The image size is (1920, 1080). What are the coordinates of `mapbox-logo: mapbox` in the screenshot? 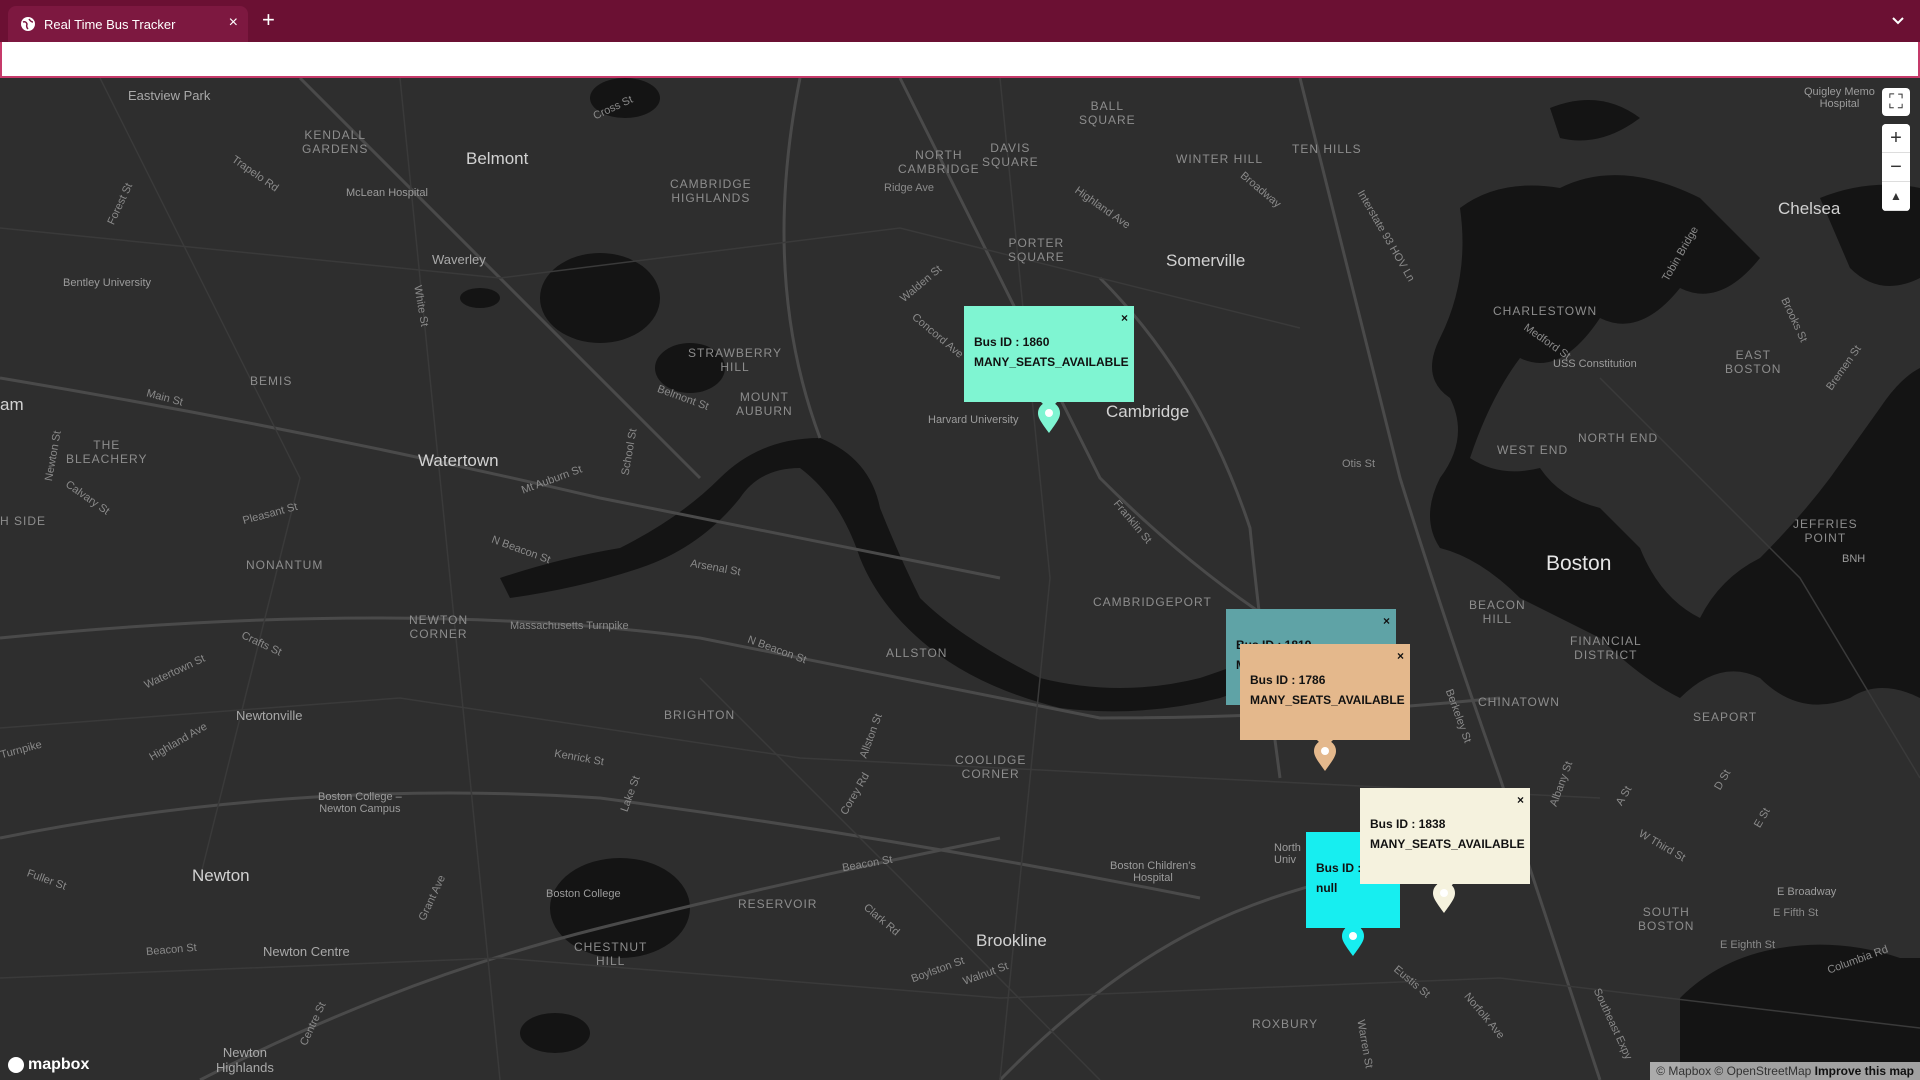 It's located at (48, 1065).